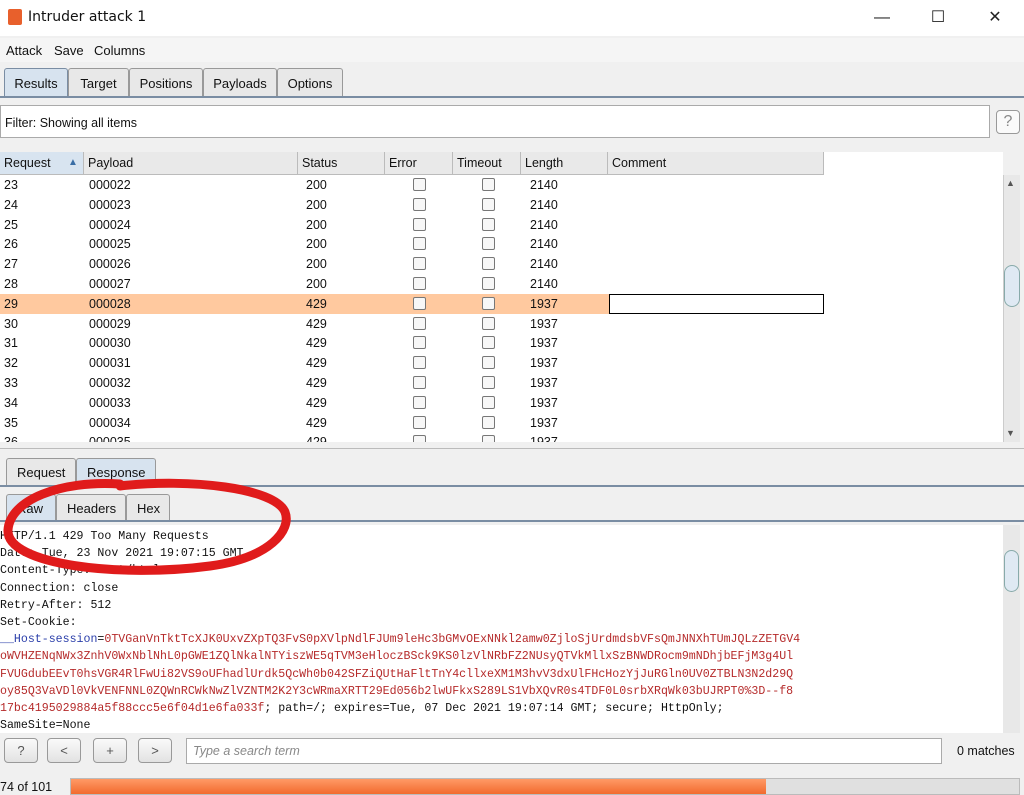 The image size is (1024, 795). I want to click on cell-payload: 000032, so click(110, 383).